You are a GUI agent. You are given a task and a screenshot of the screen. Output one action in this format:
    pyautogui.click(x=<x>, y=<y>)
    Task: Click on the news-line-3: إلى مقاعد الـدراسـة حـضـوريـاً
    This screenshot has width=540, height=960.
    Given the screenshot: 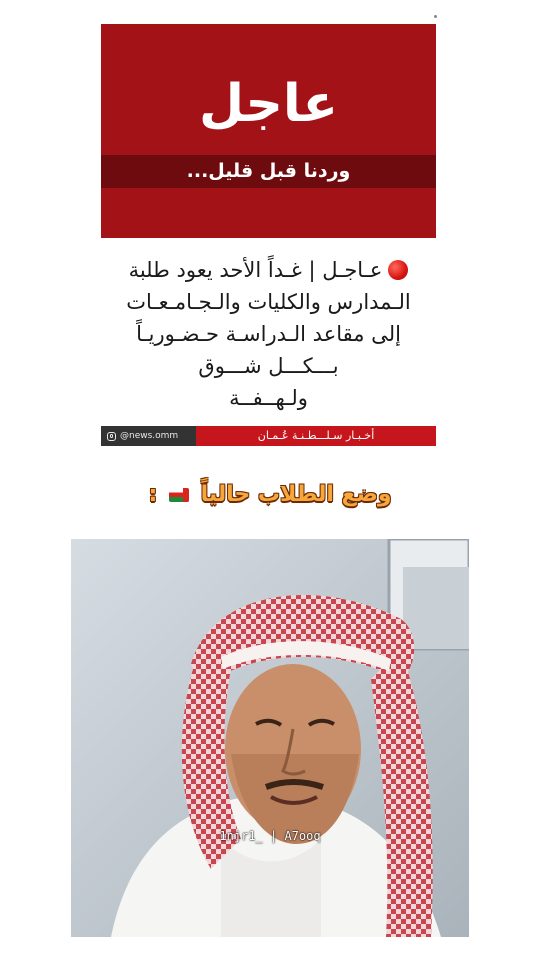 What is the action you would take?
    pyautogui.click(x=268, y=334)
    